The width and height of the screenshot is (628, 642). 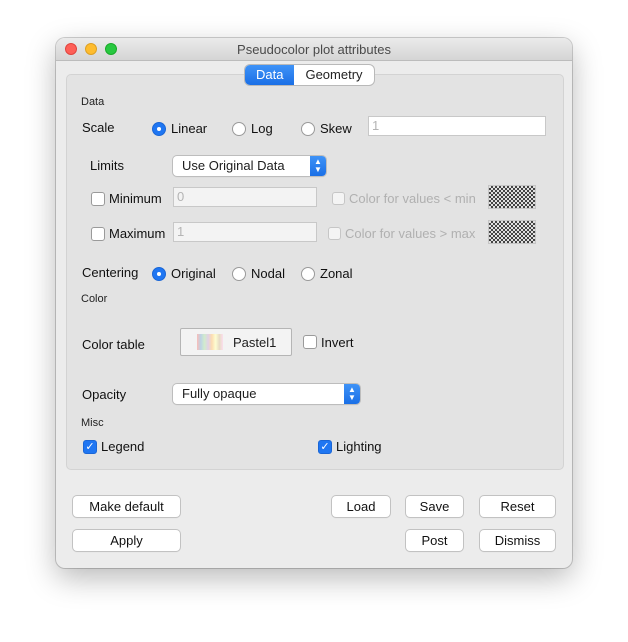 What do you see at coordinates (325, 447) in the screenshot?
I see `lighting-checkbox: ✓` at bounding box center [325, 447].